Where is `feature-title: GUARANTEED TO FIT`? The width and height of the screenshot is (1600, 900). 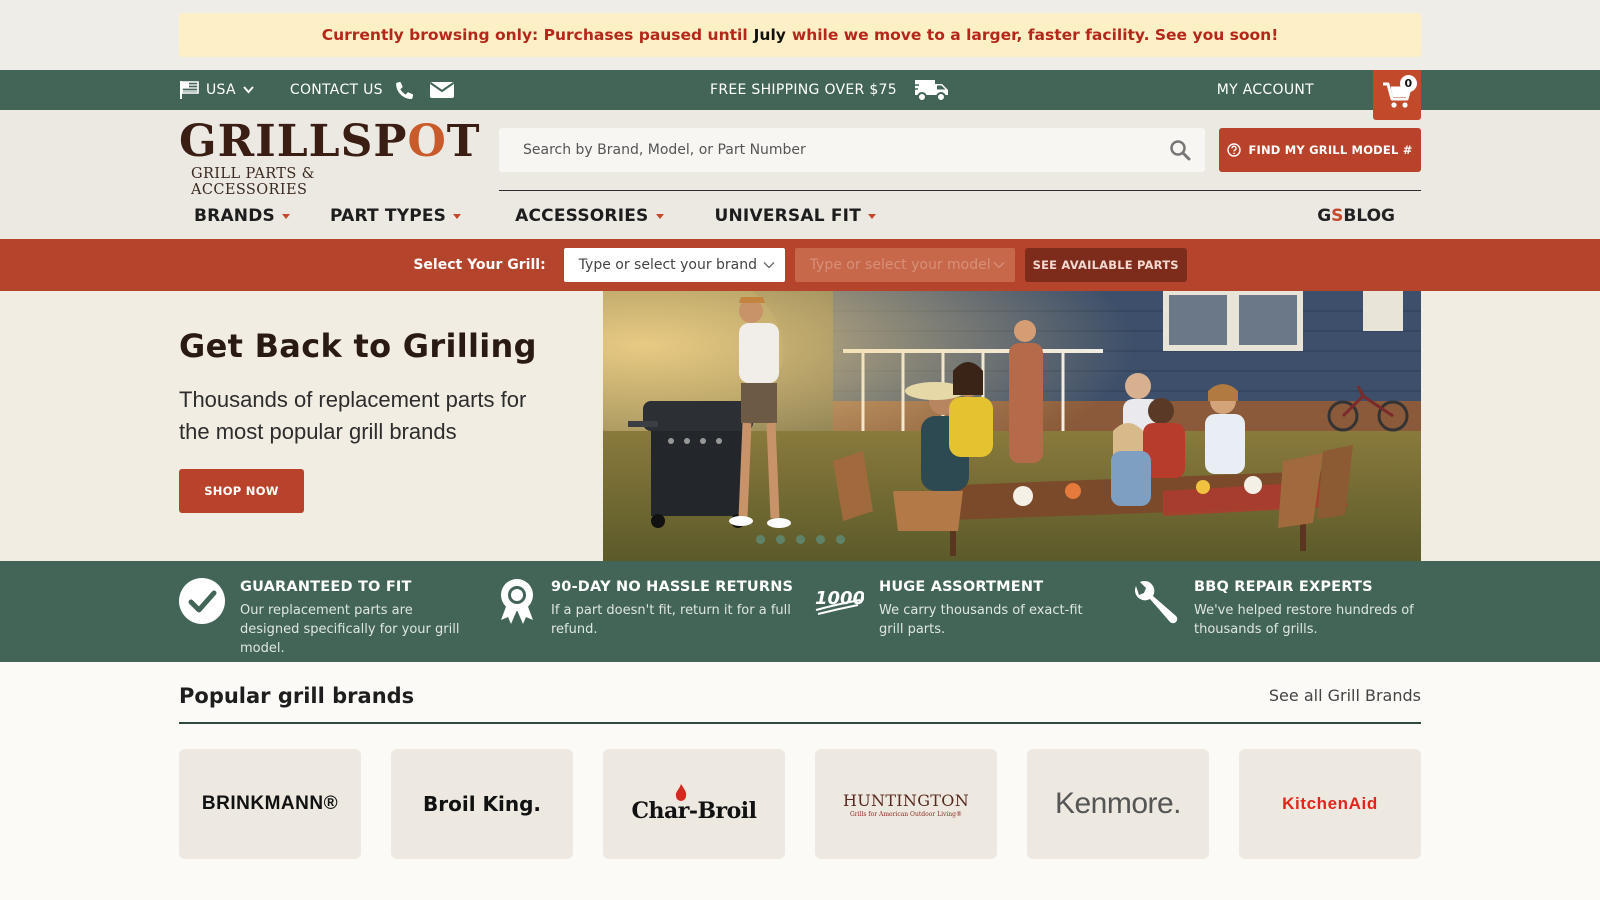
feature-title: GUARANTEED TO FIT is located at coordinates (326, 587).